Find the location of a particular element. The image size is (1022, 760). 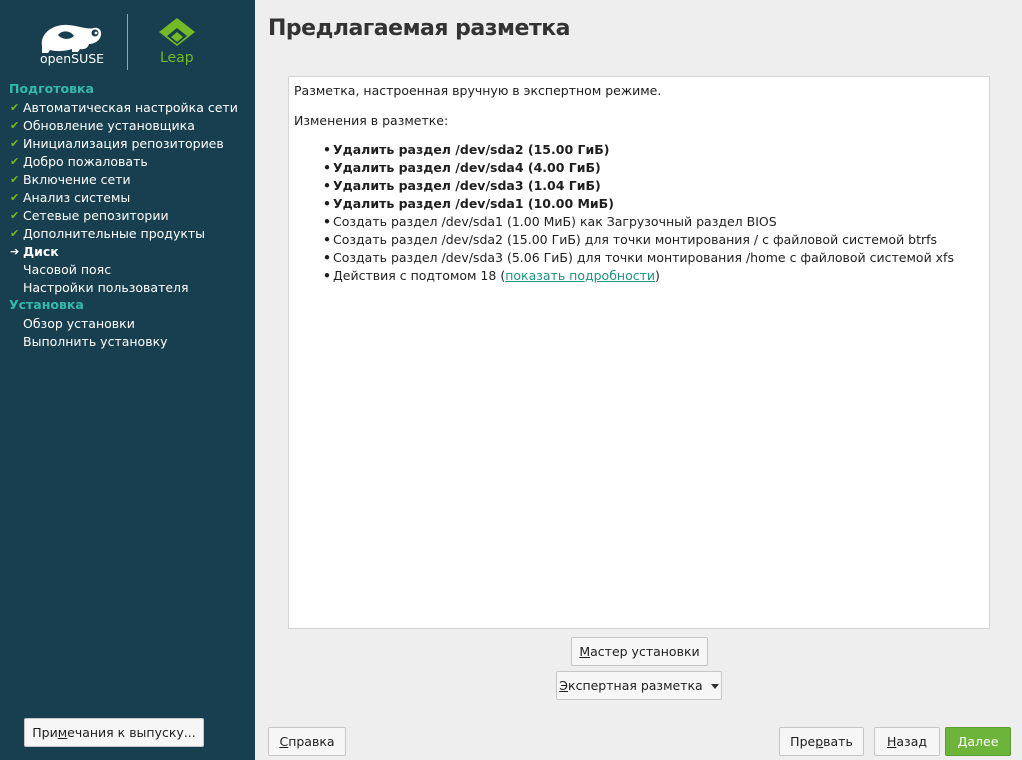

step-label: Автоматическая настройка сети is located at coordinates (130, 107).